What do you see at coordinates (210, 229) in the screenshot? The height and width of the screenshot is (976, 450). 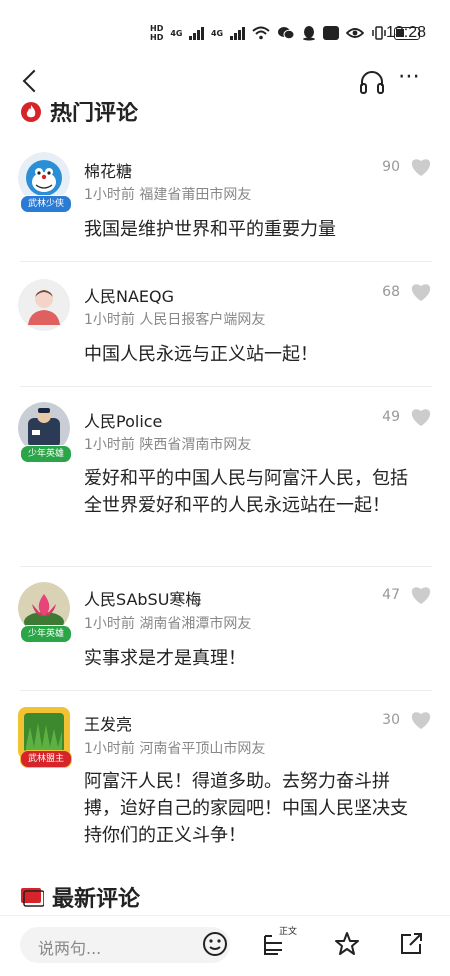 I see `comment-text: 我国是维护世界和平的重要力量` at bounding box center [210, 229].